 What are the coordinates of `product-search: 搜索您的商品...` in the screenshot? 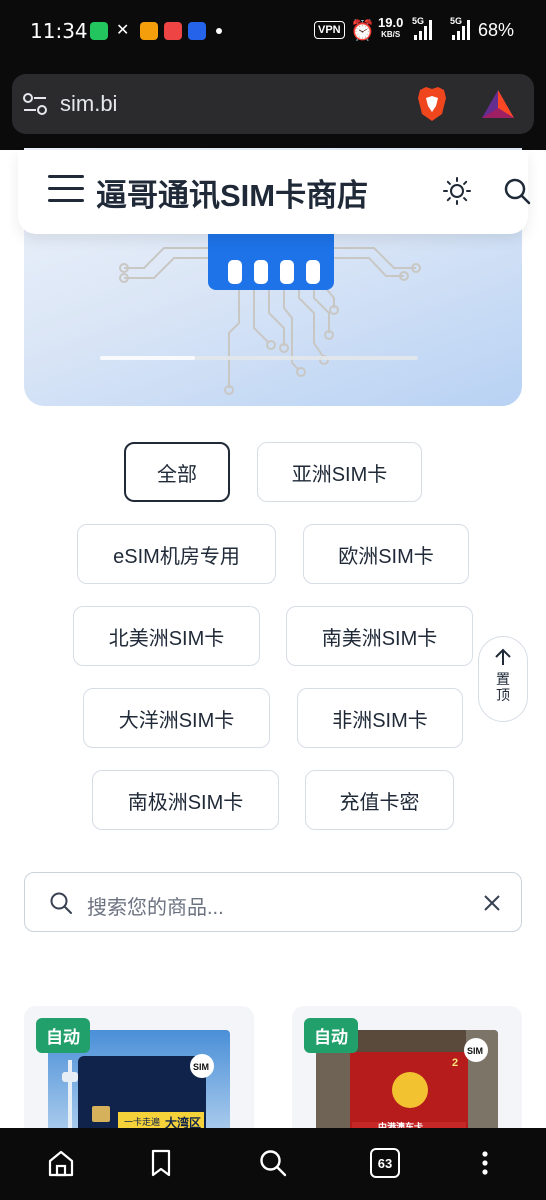 It's located at (273, 902).